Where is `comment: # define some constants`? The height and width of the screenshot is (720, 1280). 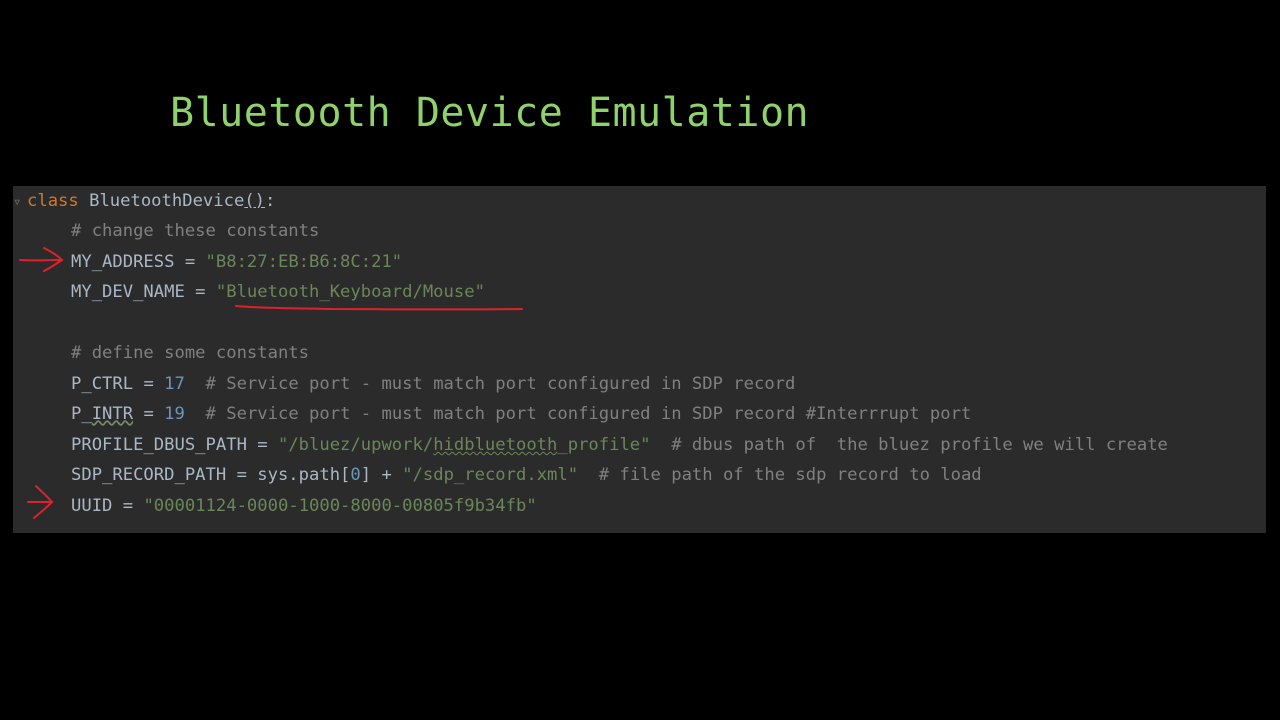 comment: # define some constants is located at coordinates (190, 353).